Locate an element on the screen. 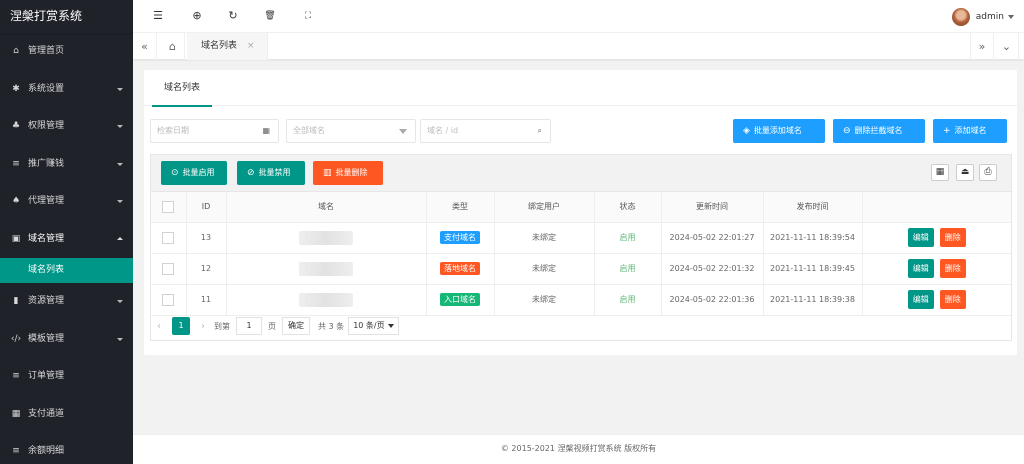  refresh-icon: ↻ is located at coordinates (233, 16).